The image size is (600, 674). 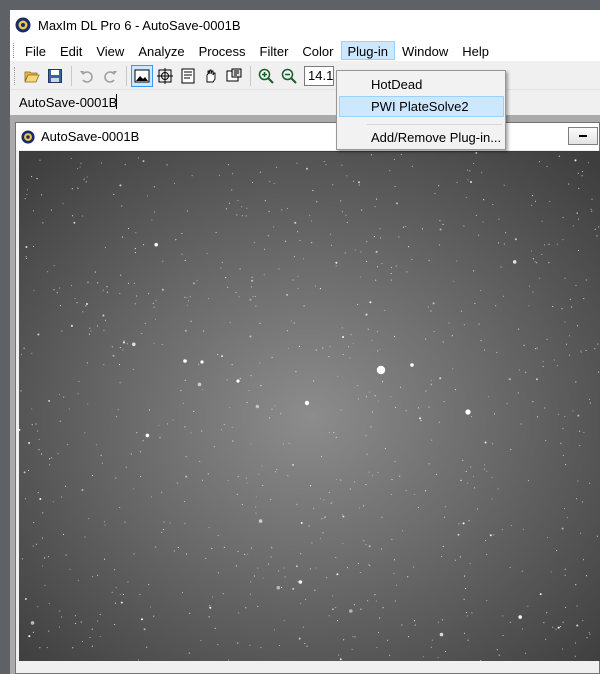 What do you see at coordinates (222, 50) in the screenshot?
I see `menu-process: Process` at bounding box center [222, 50].